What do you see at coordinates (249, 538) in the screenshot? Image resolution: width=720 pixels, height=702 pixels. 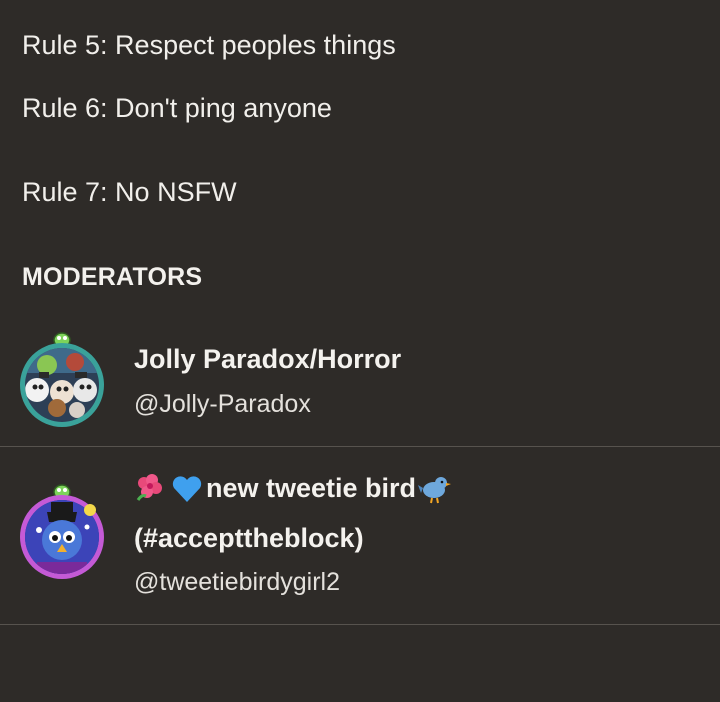 I see `moderator-display-name-line2: (#accepttheblock)` at bounding box center [249, 538].